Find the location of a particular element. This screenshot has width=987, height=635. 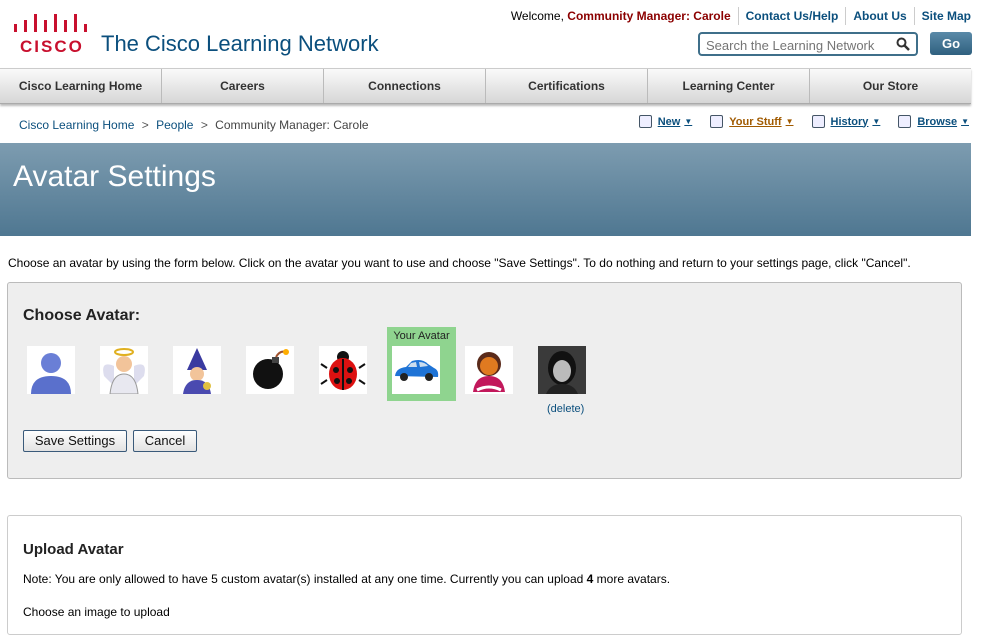

nav-careers: Careers is located at coordinates (243, 86).